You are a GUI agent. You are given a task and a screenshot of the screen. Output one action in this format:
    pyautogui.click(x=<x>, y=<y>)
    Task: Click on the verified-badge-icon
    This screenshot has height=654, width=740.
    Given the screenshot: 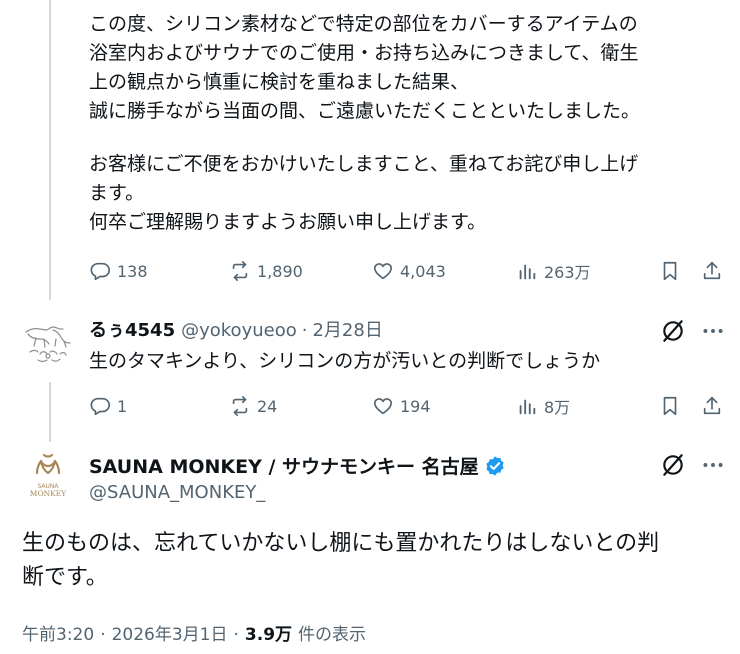 What is the action you would take?
    pyautogui.click(x=495, y=465)
    